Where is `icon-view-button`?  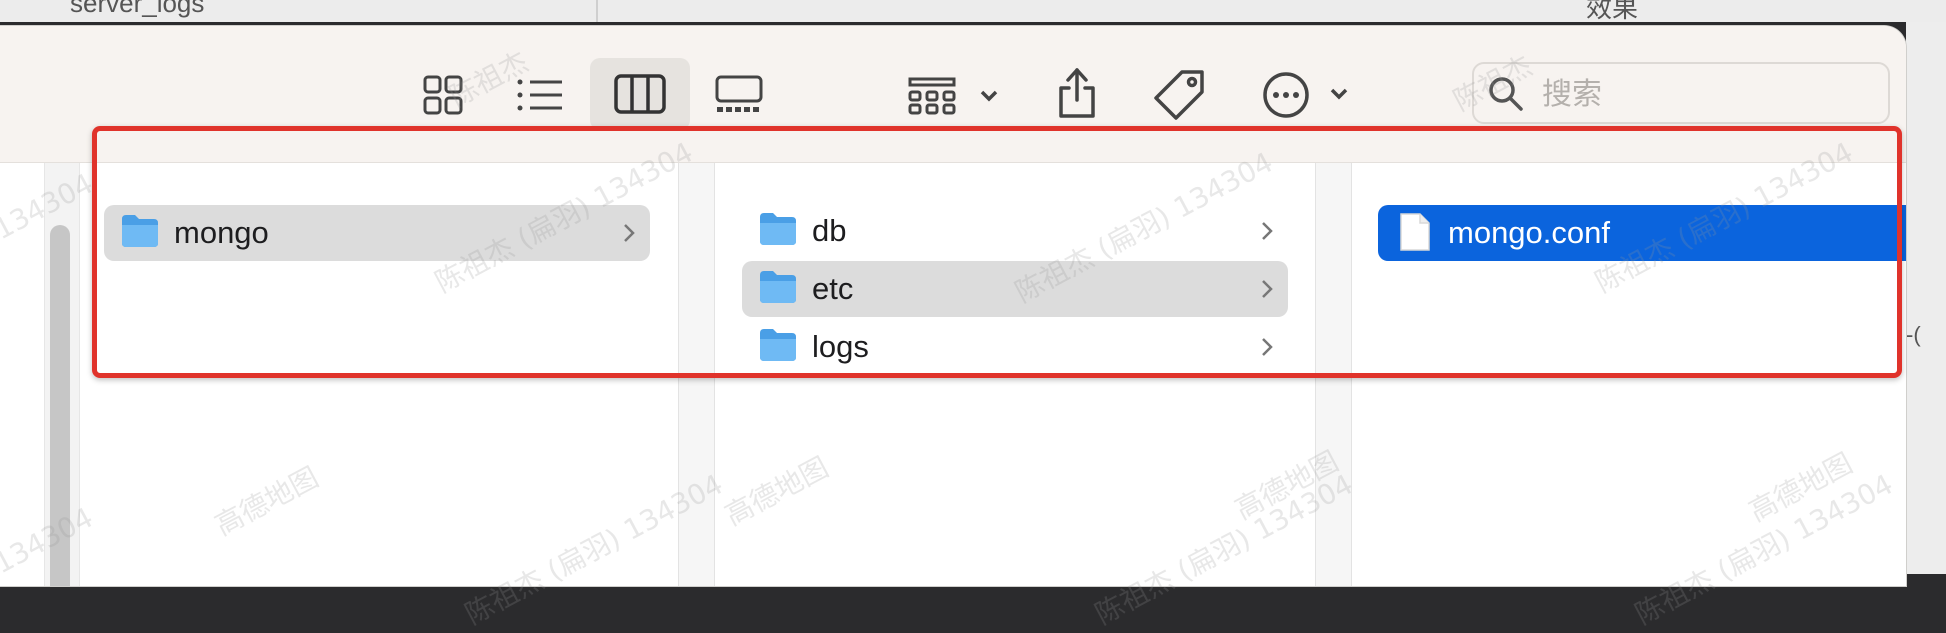
icon-view-button is located at coordinates (443, 95).